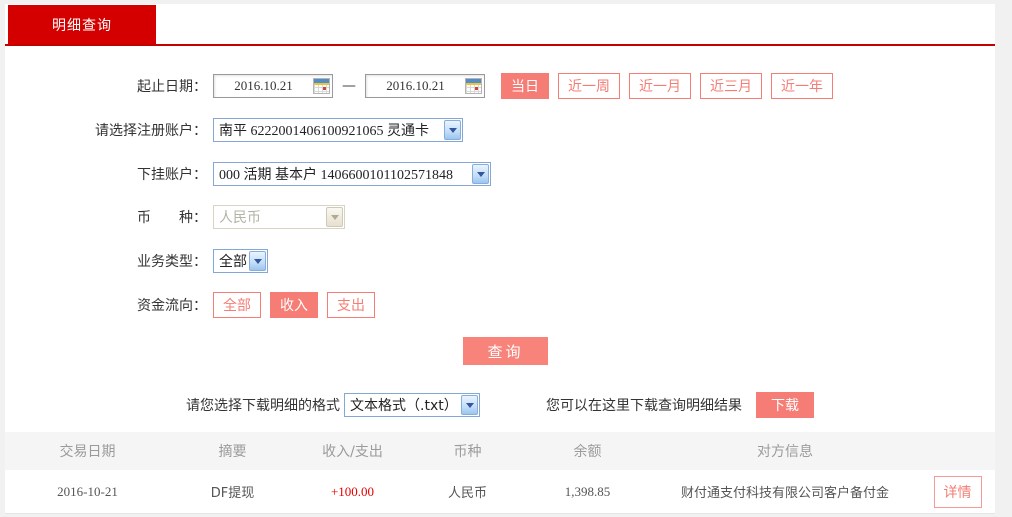 The height and width of the screenshot is (517, 1012). I want to click on quick-range-today-button: 当日, so click(525, 86).